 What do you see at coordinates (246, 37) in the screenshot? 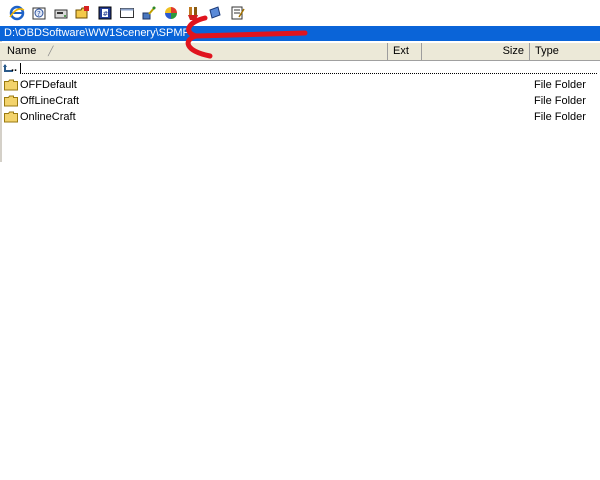
I see `red-arrow-annotation` at bounding box center [246, 37].